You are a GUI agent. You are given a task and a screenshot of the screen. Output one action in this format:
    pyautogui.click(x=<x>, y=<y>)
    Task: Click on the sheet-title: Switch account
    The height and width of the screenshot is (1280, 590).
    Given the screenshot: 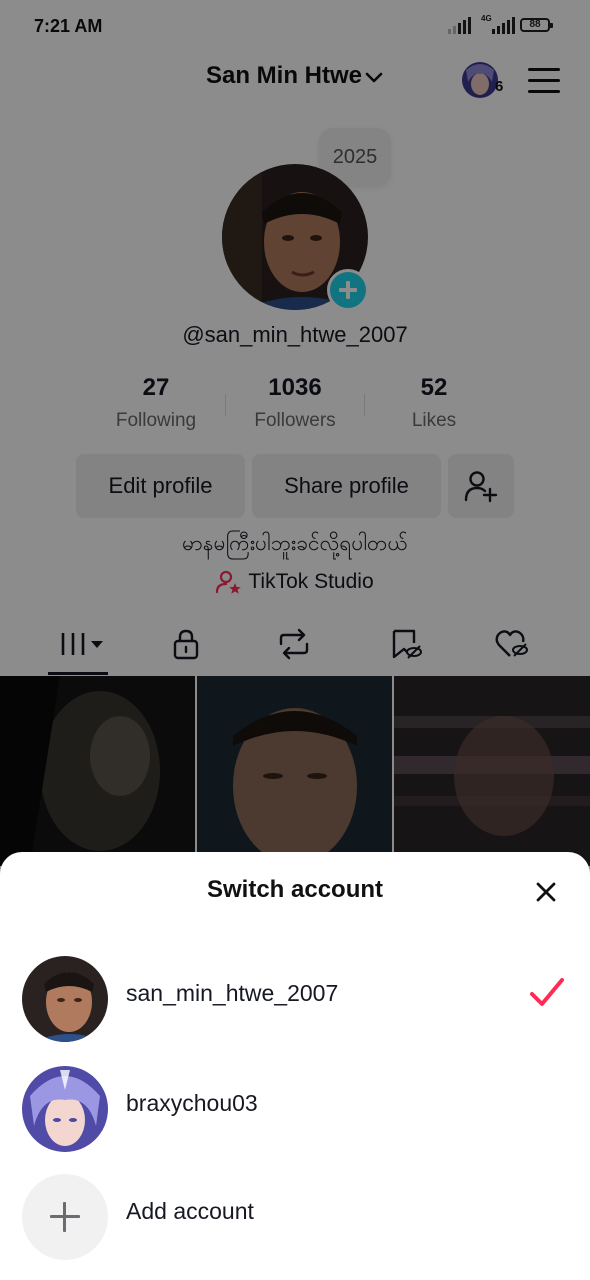 What is the action you would take?
    pyautogui.click(x=295, y=889)
    